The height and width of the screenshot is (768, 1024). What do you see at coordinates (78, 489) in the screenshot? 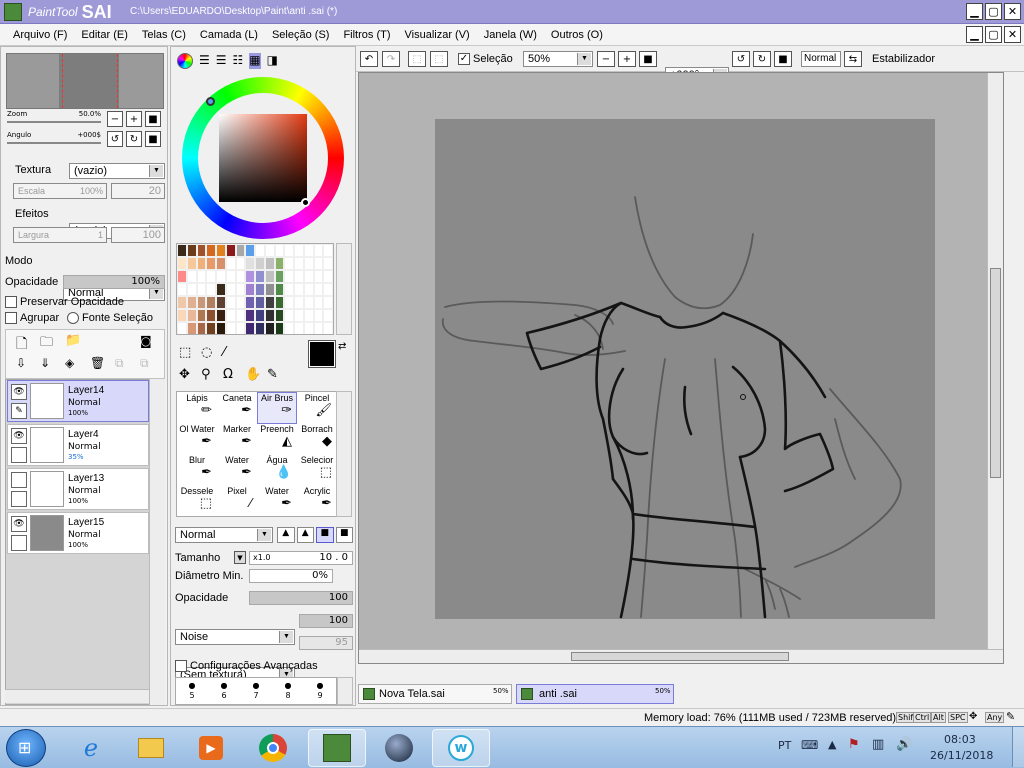
I see `layer-item-layer13: Layer13 Normal 100%` at bounding box center [78, 489].